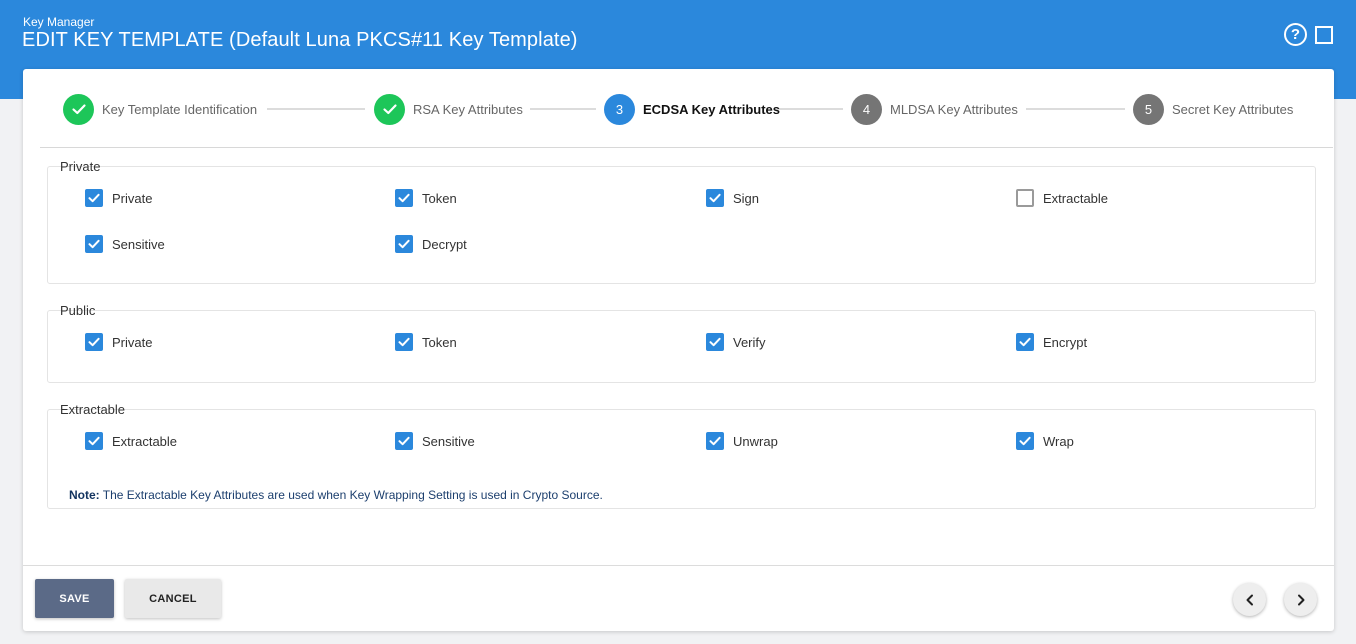 The height and width of the screenshot is (644, 1356). Describe the element at coordinates (755, 441) in the screenshot. I see `checkbox-label: Unwrap` at that location.